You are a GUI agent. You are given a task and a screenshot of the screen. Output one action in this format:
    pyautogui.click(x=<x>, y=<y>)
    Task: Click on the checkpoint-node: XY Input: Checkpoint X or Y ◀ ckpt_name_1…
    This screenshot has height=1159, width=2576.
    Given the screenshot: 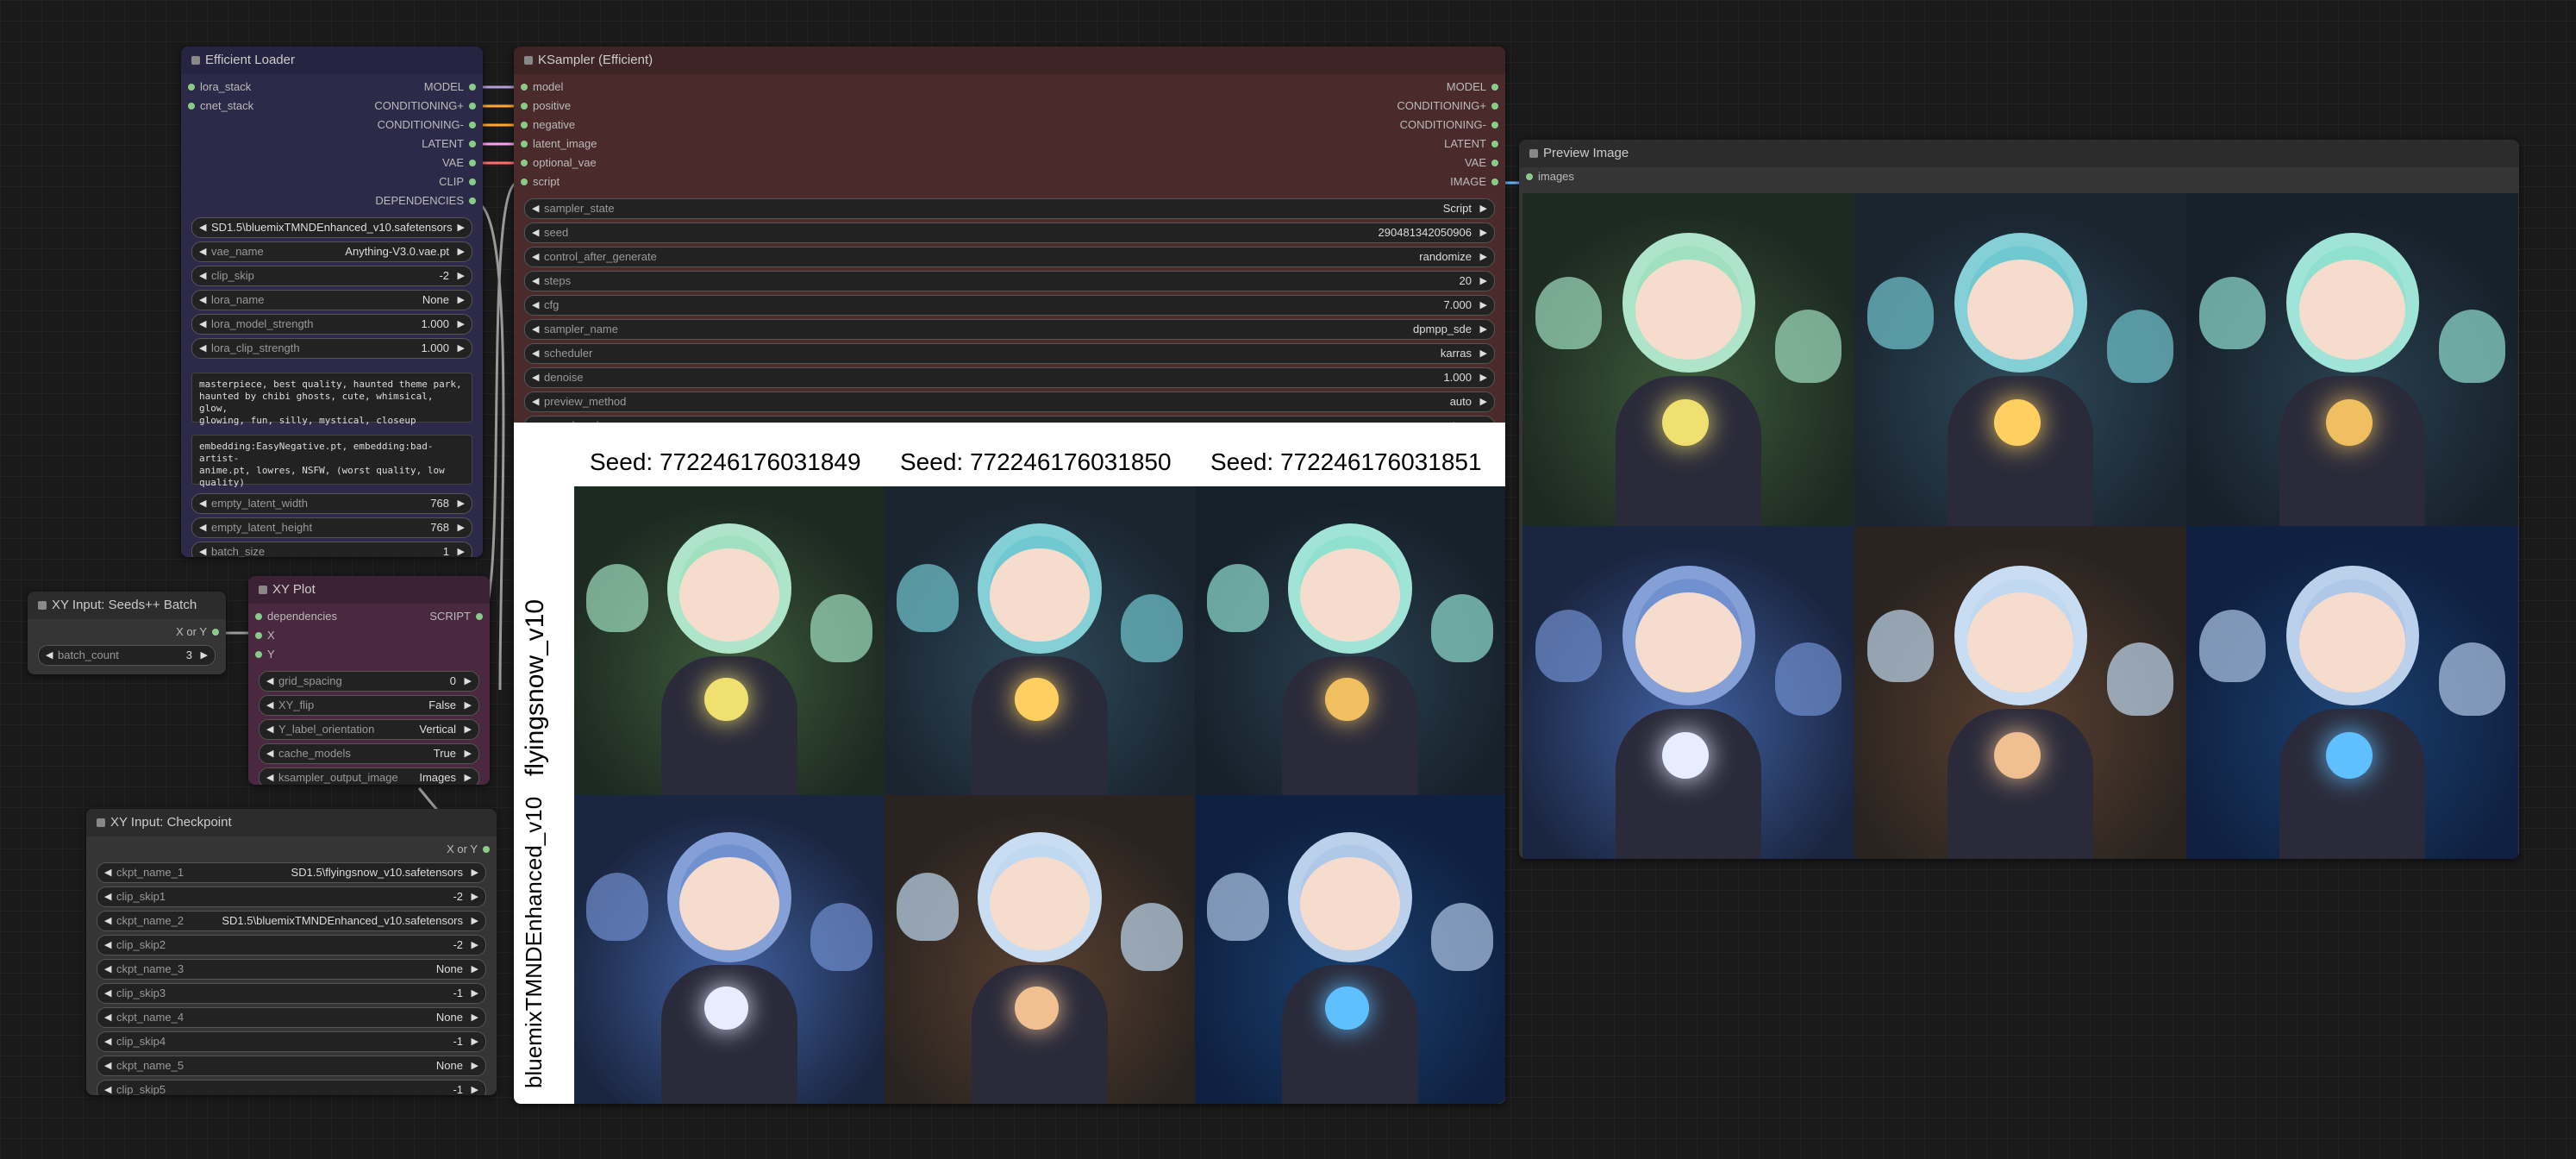 What is the action you would take?
    pyautogui.click(x=291, y=952)
    